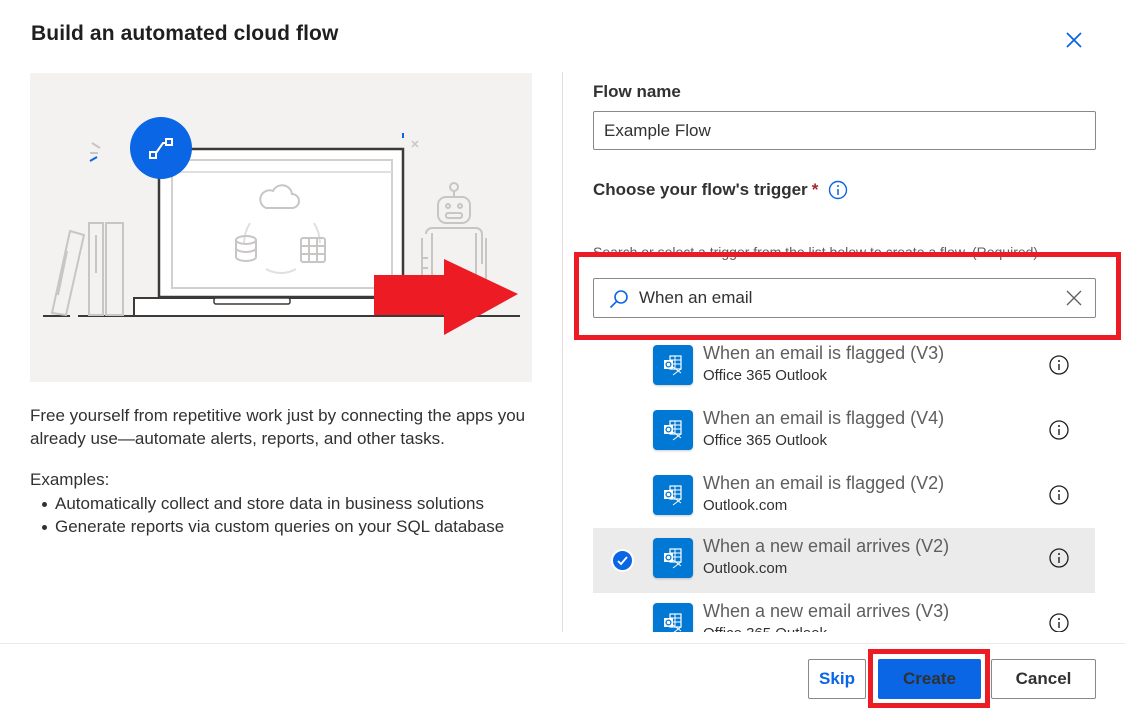 This screenshot has width=1125, height=713. Describe the element at coordinates (562, 352) in the screenshot. I see `pane-divider` at that location.